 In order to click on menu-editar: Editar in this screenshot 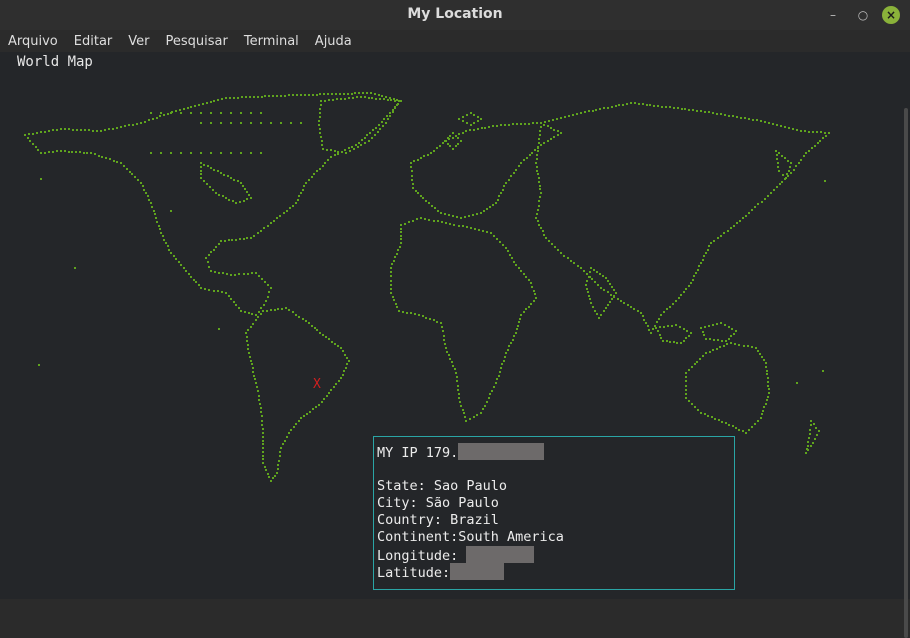, I will do `click(93, 41)`.